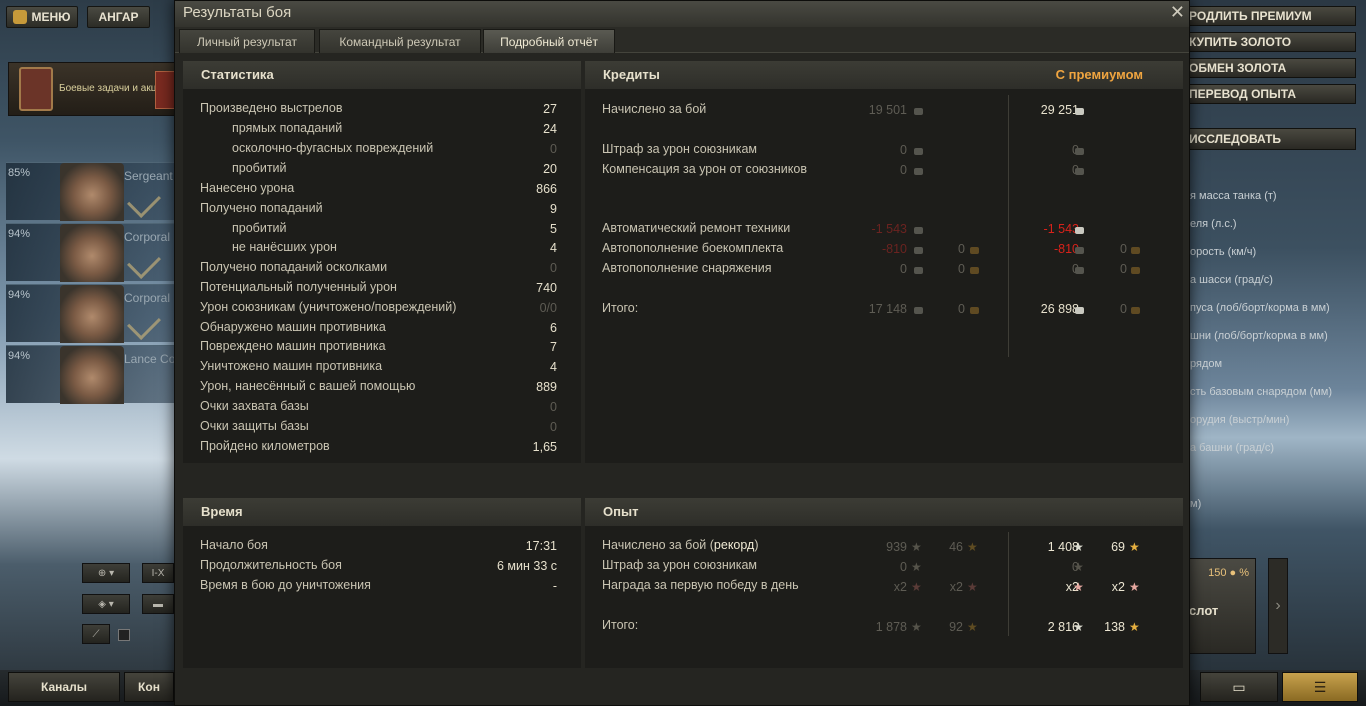  What do you see at coordinates (284, 247) in the screenshot?
I see `stat-label: не нанёсших урон` at bounding box center [284, 247].